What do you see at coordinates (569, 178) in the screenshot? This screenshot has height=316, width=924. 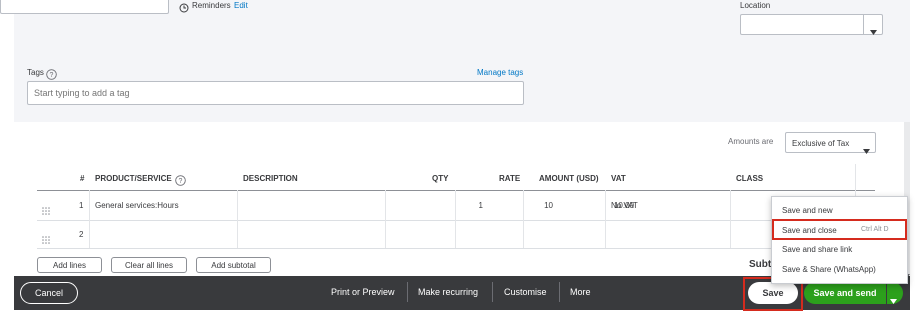 I see `col-header-amount: AMOUNT (USD)` at bounding box center [569, 178].